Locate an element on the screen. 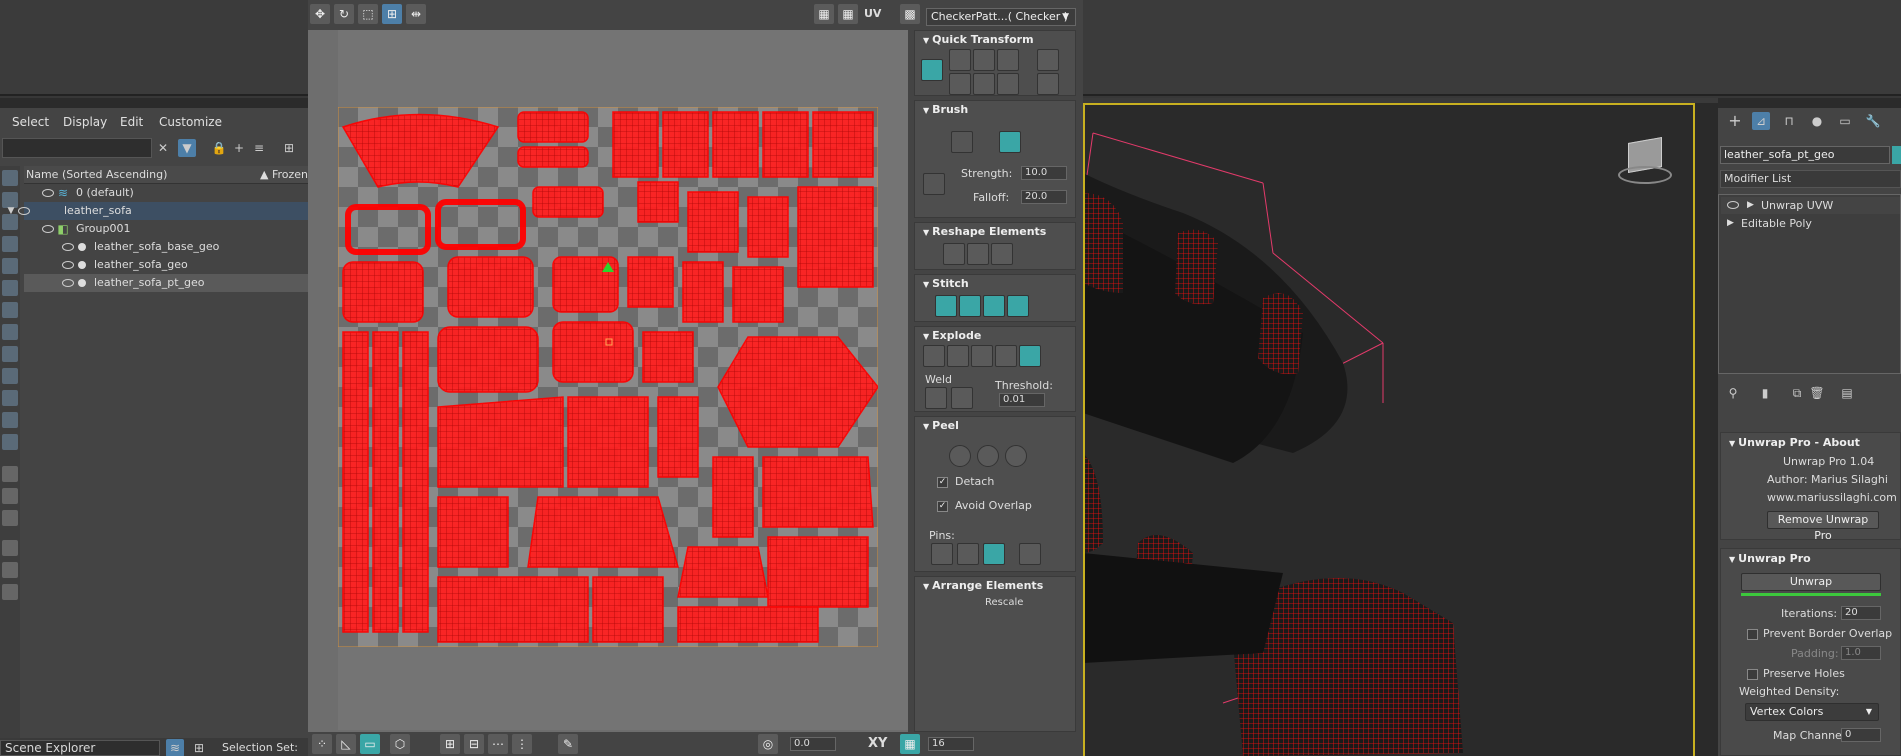 The image size is (1901, 756). utilities-tab-icon: 🔧 is located at coordinates (1873, 121).